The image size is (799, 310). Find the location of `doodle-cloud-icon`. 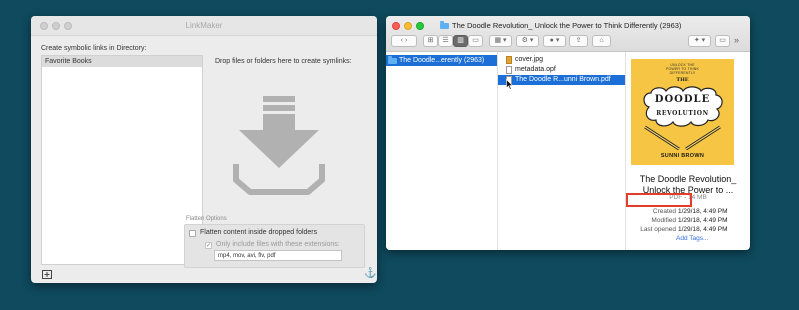

doodle-cloud-icon is located at coordinates (683, 106).